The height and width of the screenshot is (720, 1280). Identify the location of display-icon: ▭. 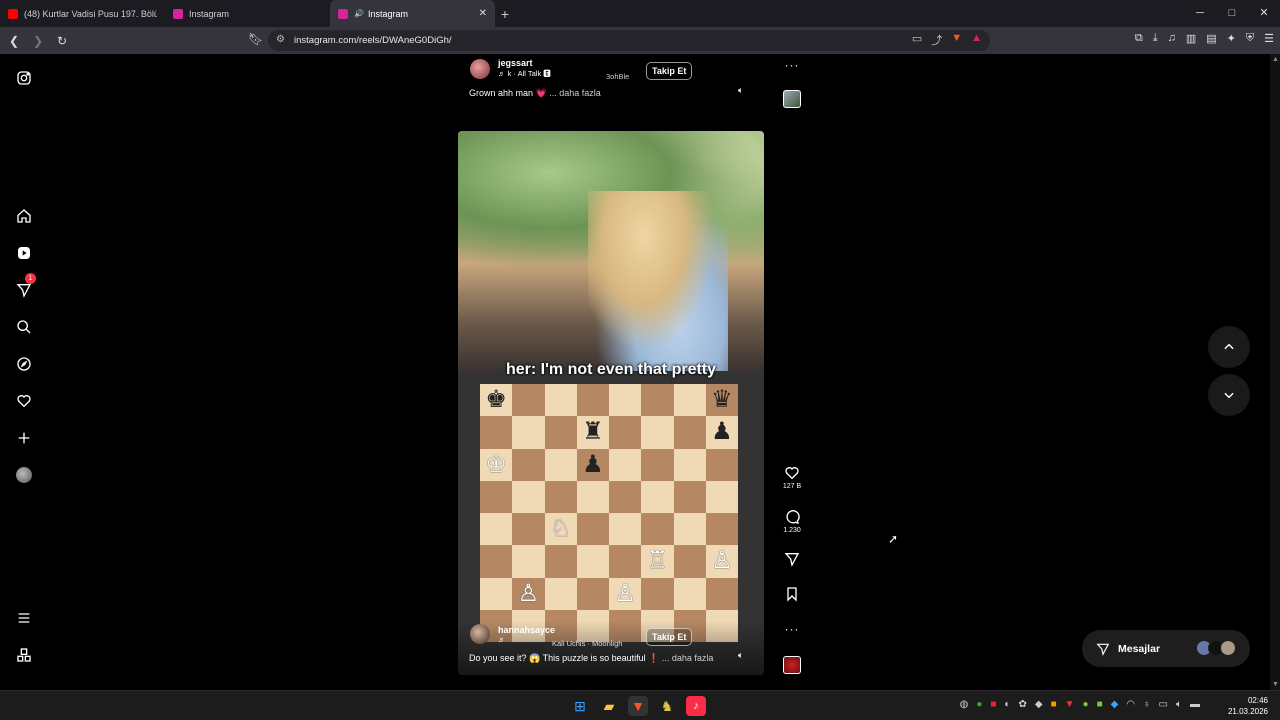
(1163, 704).